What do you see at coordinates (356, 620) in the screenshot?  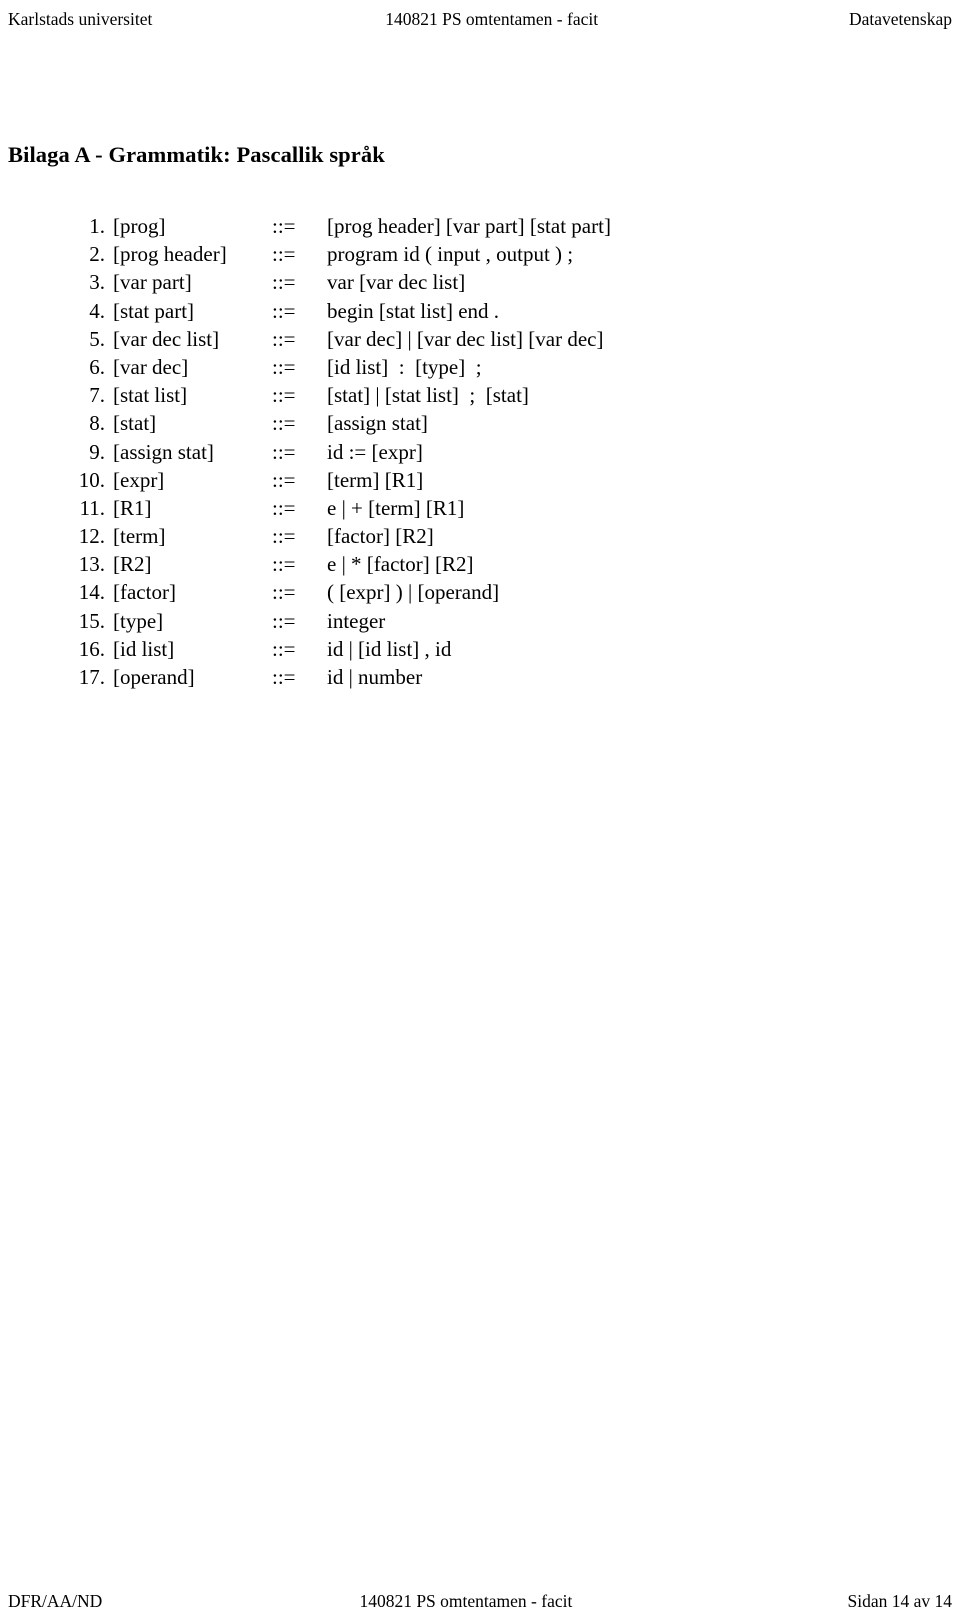 I see `rule-production: integer` at bounding box center [356, 620].